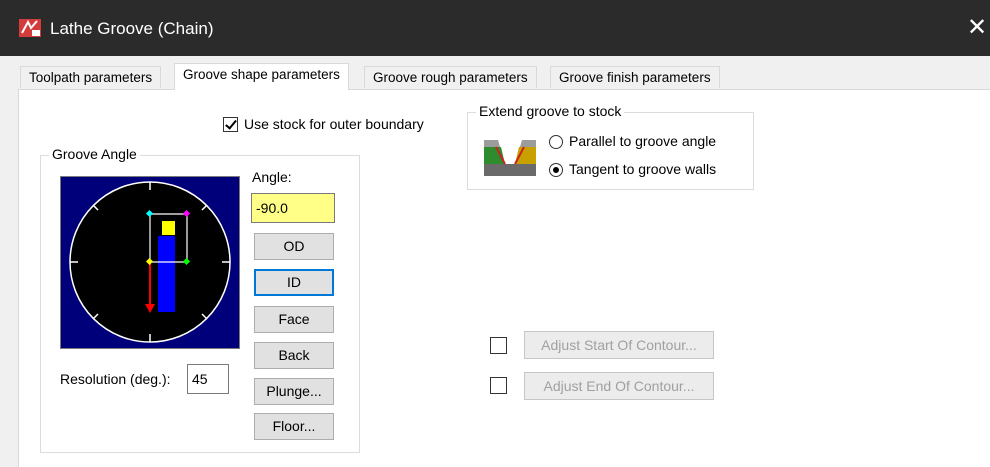 The width and height of the screenshot is (990, 467). Describe the element at coordinates (643, 141) in the screenshot. I see `parallel-label: Parallel to groove angle` at that location.